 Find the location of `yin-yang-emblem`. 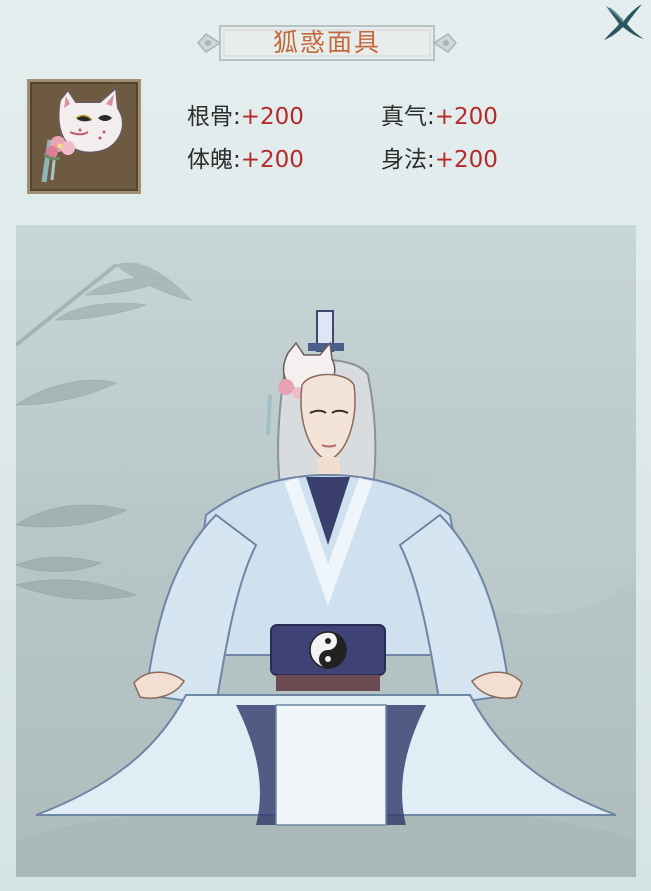

yin-yang-emblem is located at coordinates (328, 650).